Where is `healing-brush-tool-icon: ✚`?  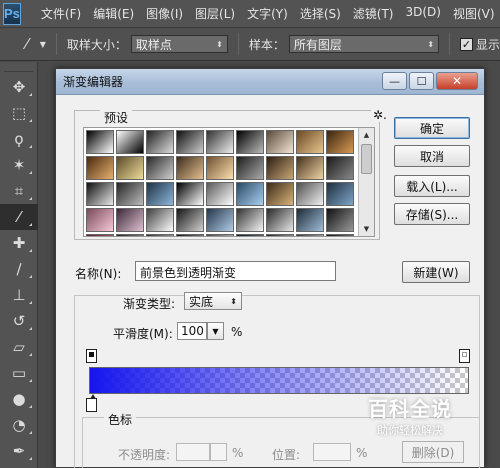
healing-brush-tool-icon: ✚ is located at coordinates (19, 243).